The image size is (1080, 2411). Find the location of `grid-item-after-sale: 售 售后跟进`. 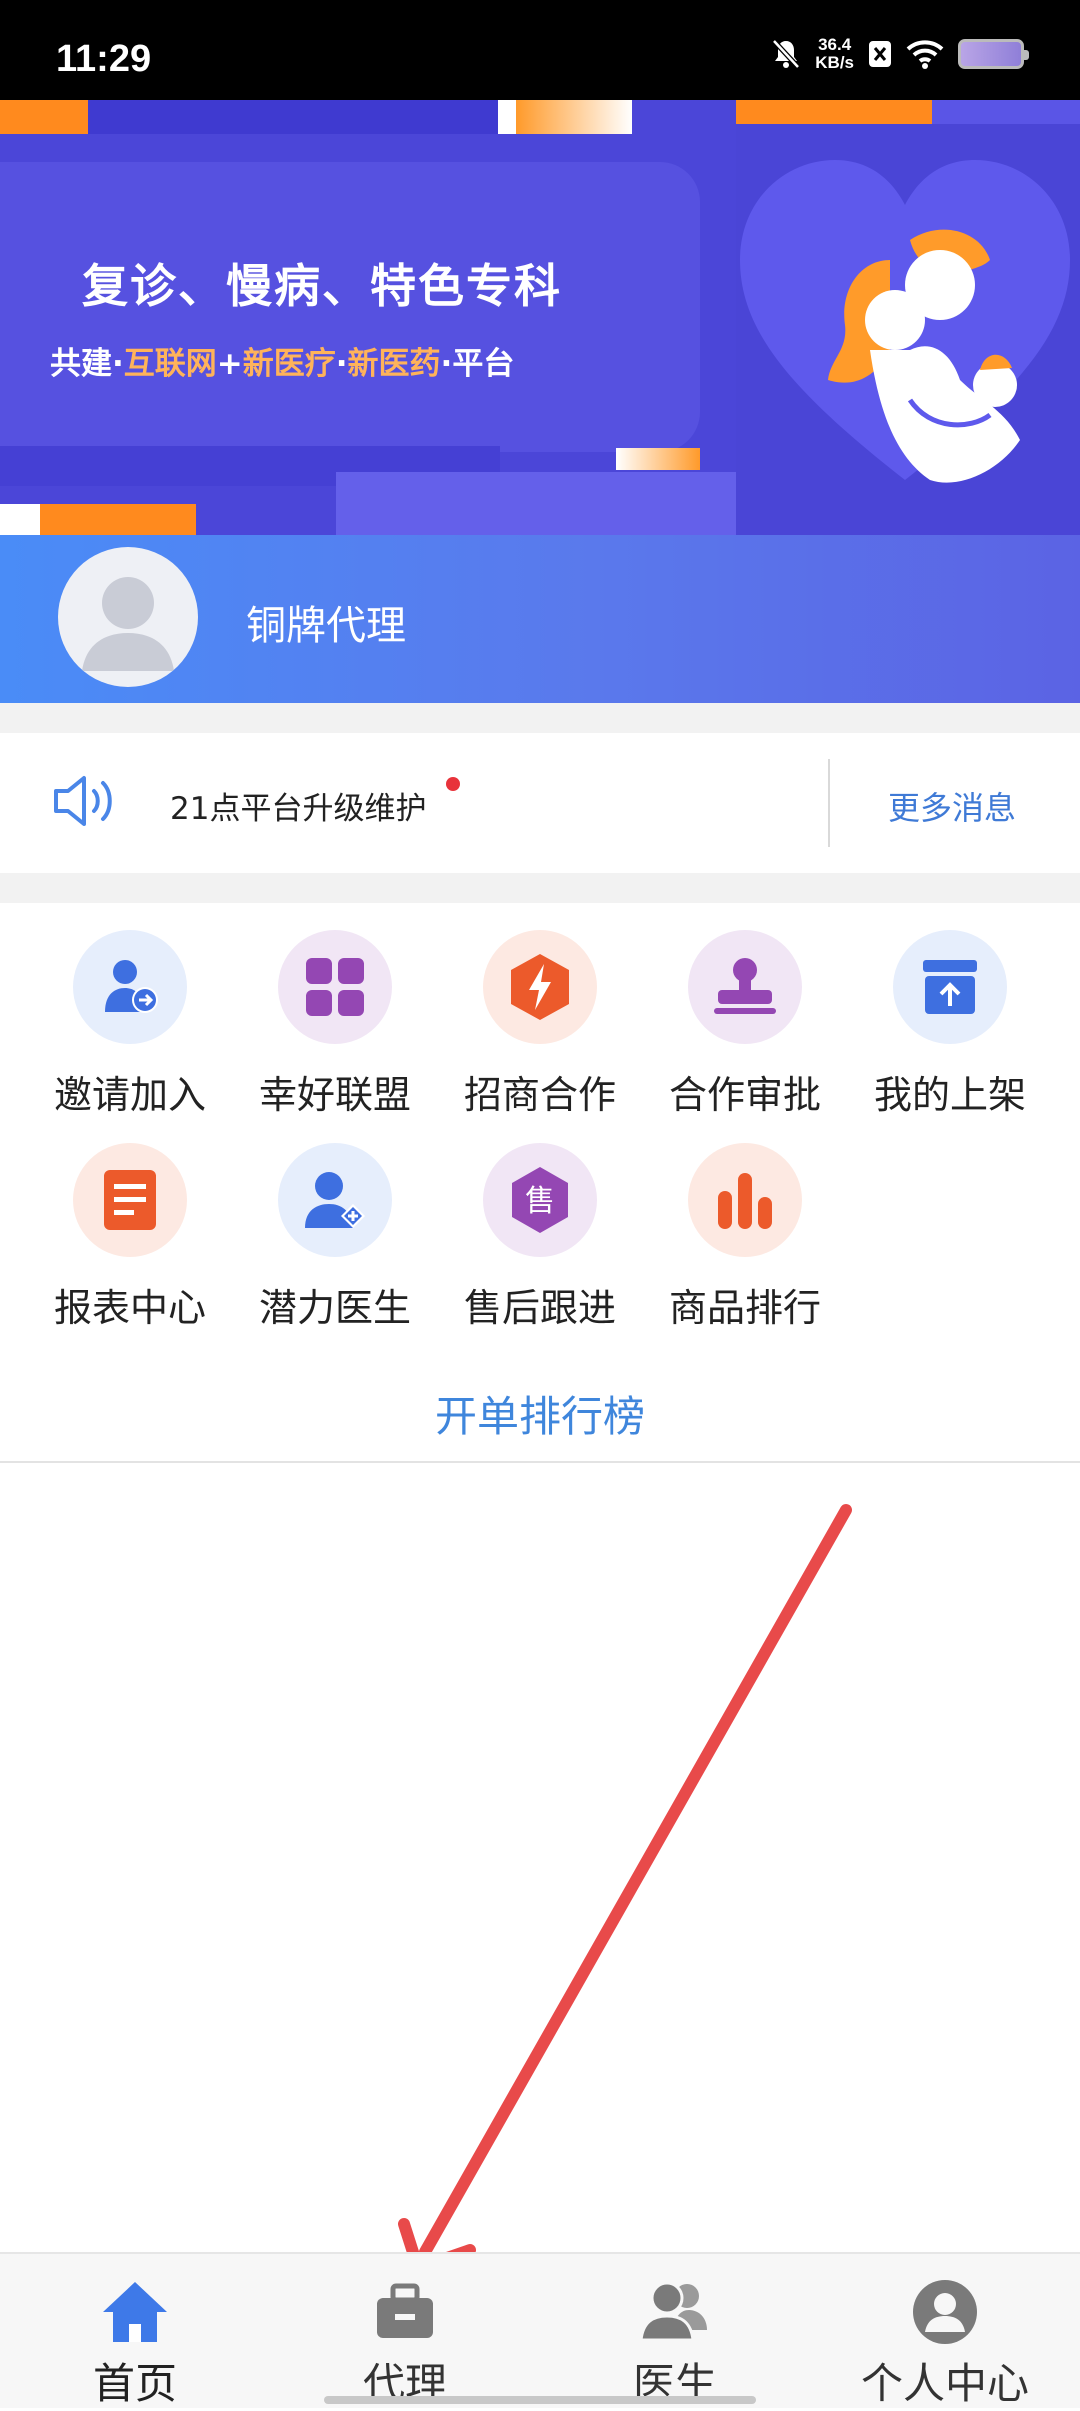

grid-item-after-sale: 售 售后跟进 is located at coordinates (540, 1237).